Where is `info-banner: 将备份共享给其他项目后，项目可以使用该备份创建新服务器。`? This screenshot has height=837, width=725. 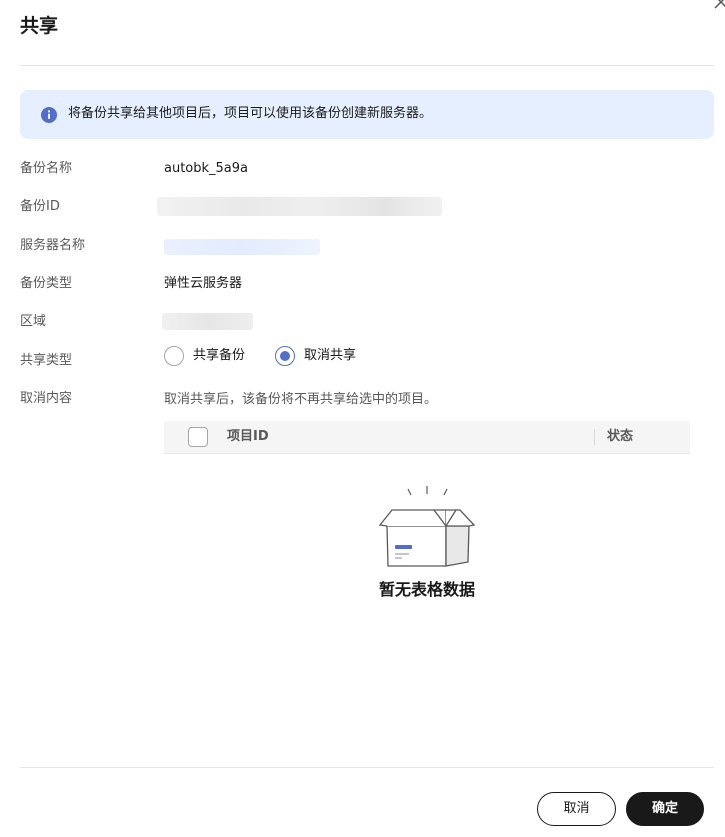 info-banner: 将备份共享给其他项目后，项目可以使用该备份创建新服务器。 is located at coordinates (367, 114).